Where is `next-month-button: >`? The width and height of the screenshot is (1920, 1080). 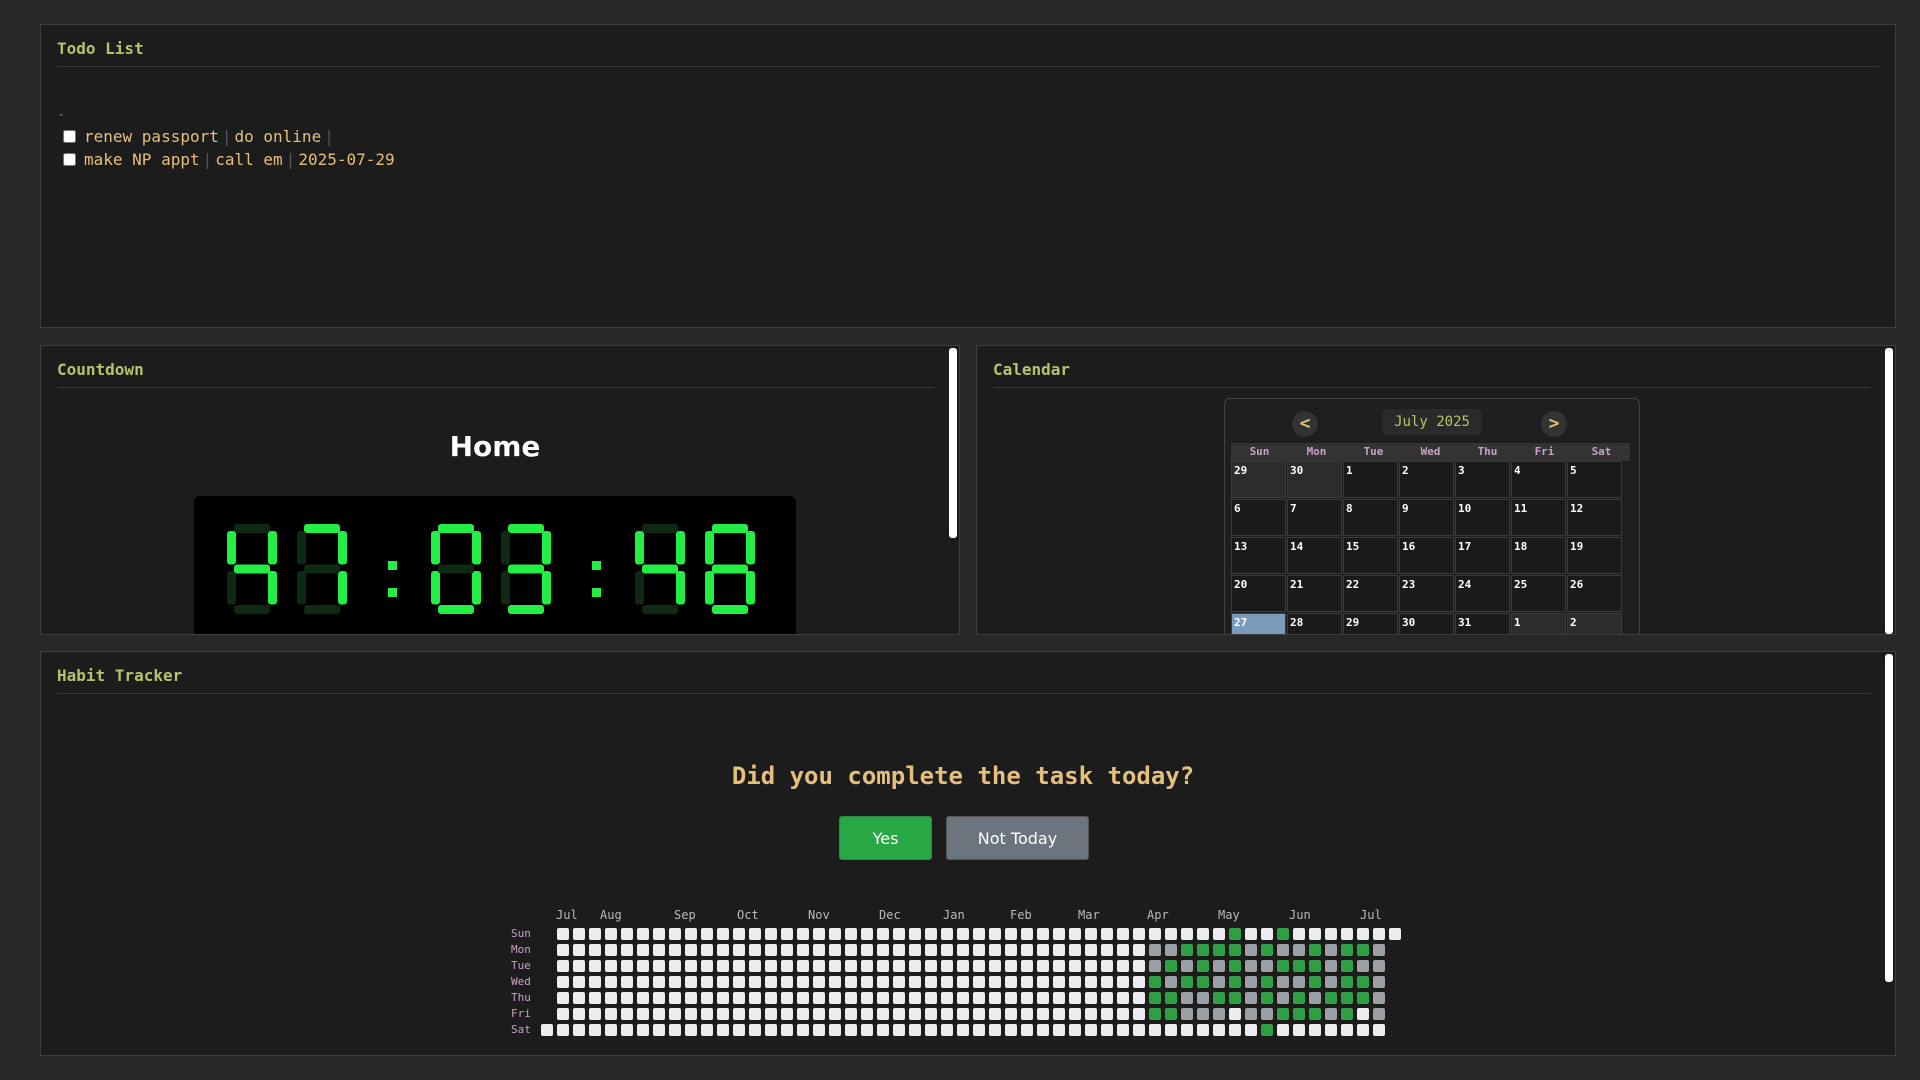 next-month-button: > is located at coordinates (1554, 424).